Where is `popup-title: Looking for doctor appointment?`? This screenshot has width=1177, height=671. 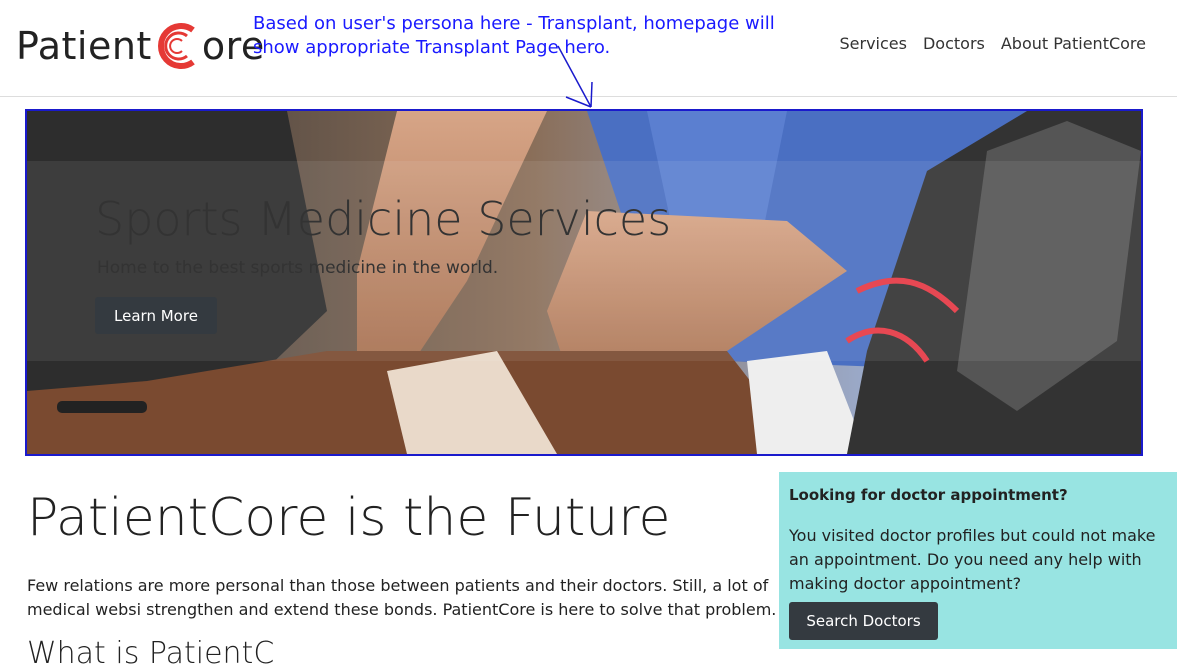 popup-title: Looking for doctor appointment? is located at coordinates (928, 495).